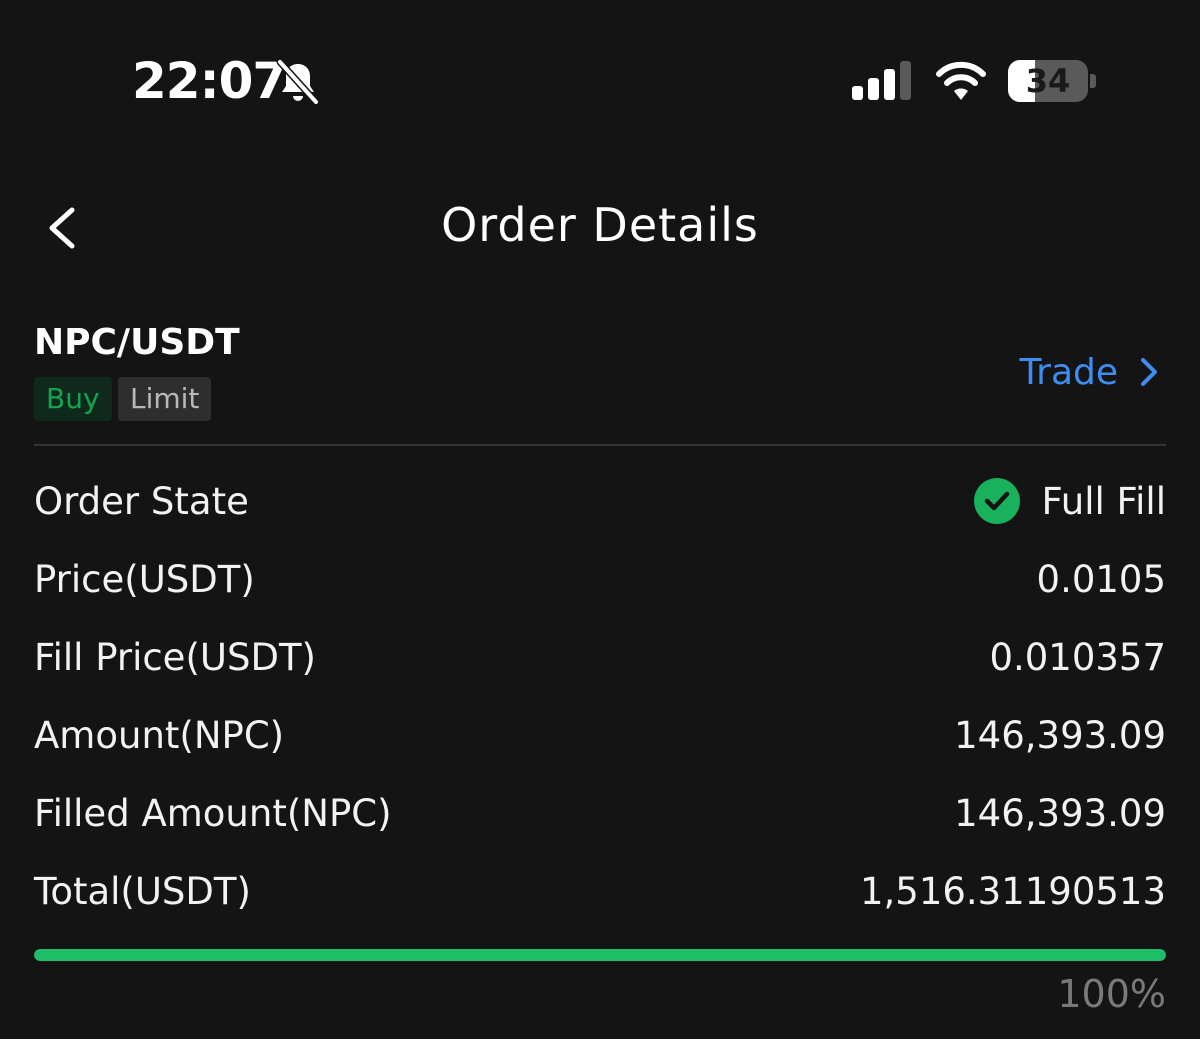  Describe the element at coordinates (1101, 579) in the screenshot. I see `price-value: 0.0105` at that location.